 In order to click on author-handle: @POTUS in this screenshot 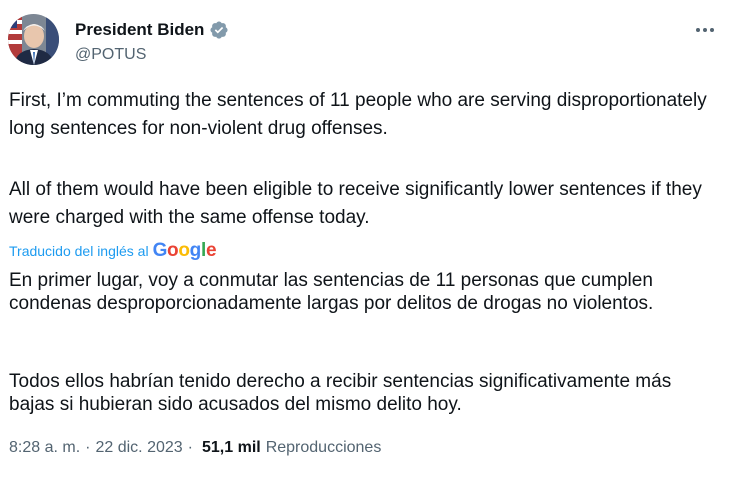, I will do `click(110, 55)`.